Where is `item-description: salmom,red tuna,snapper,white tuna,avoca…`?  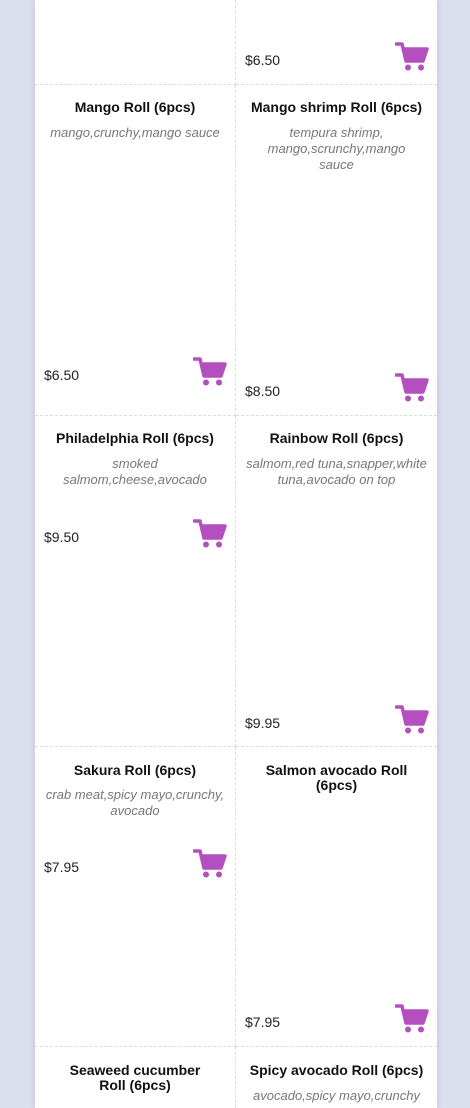
item-description: salmom,red tuna,snapper,white tuna,avoca… is located at coordinates (336, 471).